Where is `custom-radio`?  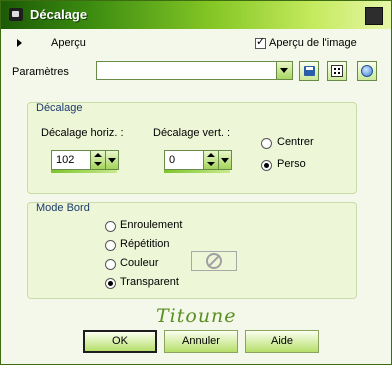 custom-radio is located at coordinates (266, 165).